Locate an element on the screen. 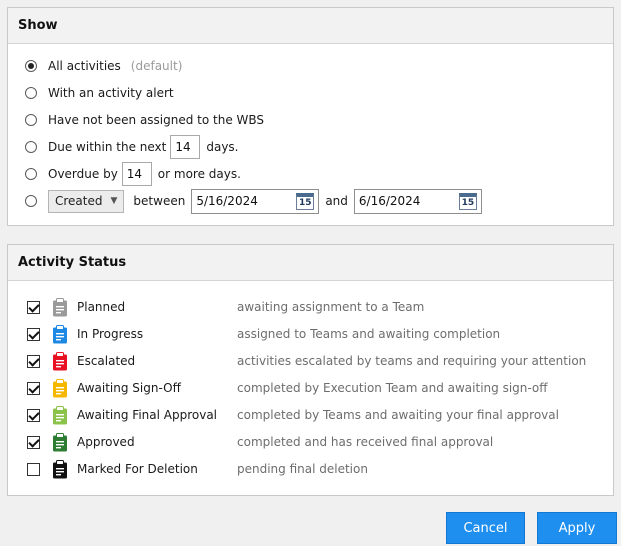 The width and height of the screenshot is (621, 546). radio-activity-alert is located at coordinates (31, 93).